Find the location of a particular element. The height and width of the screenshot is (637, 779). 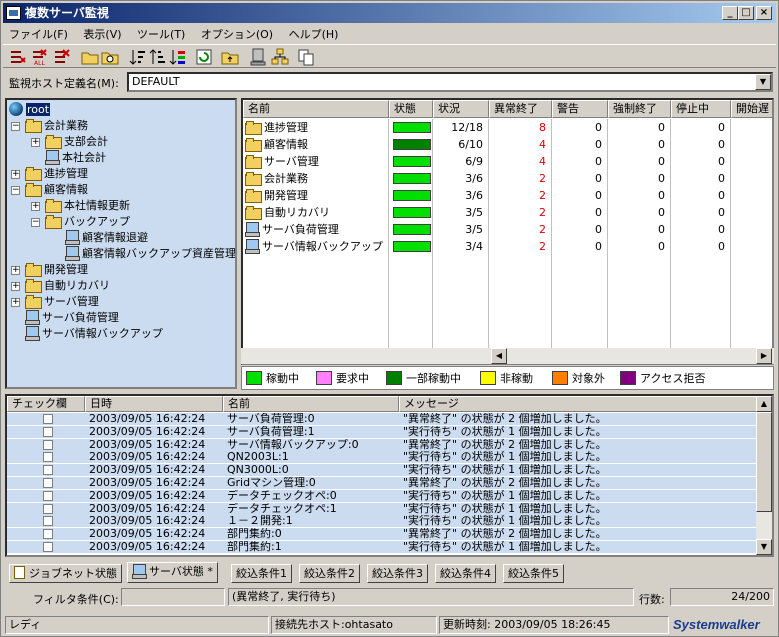

message-header: 名前 is located at coordinates (311, 404).